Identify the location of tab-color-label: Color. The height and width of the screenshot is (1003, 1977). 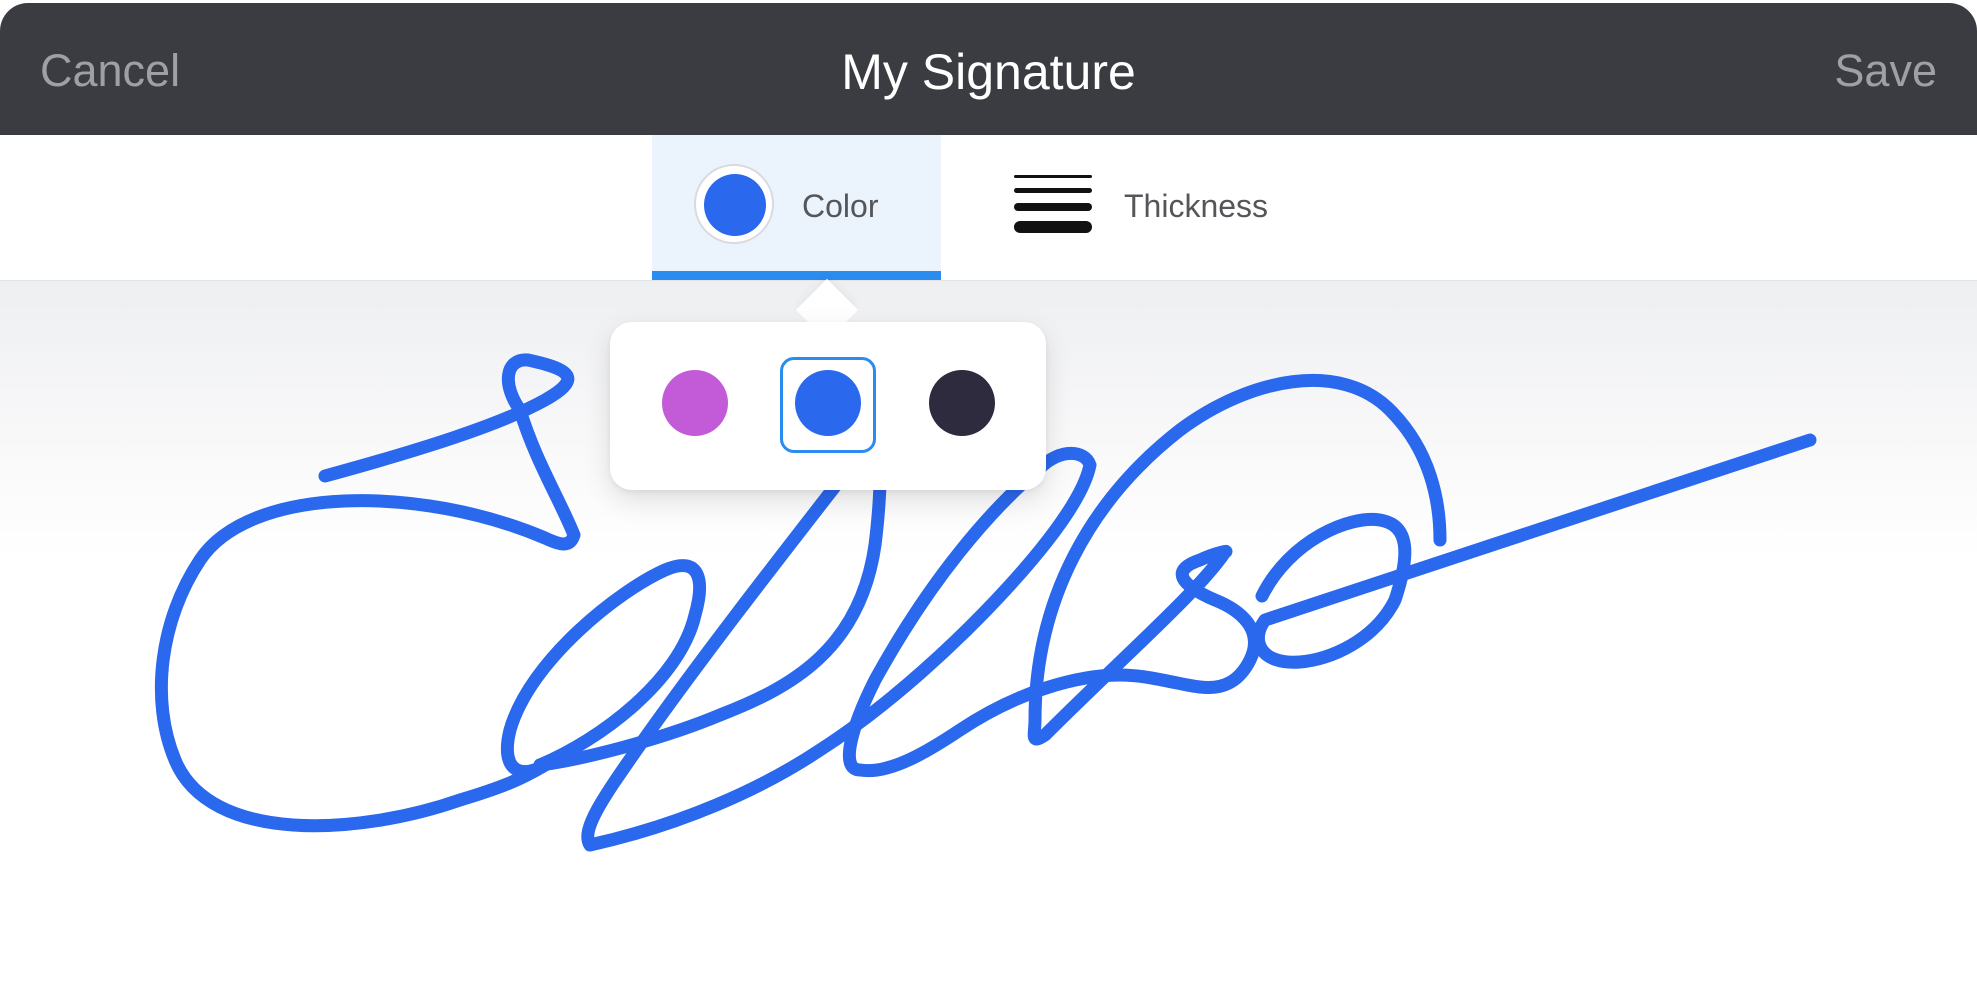
(840, 206).